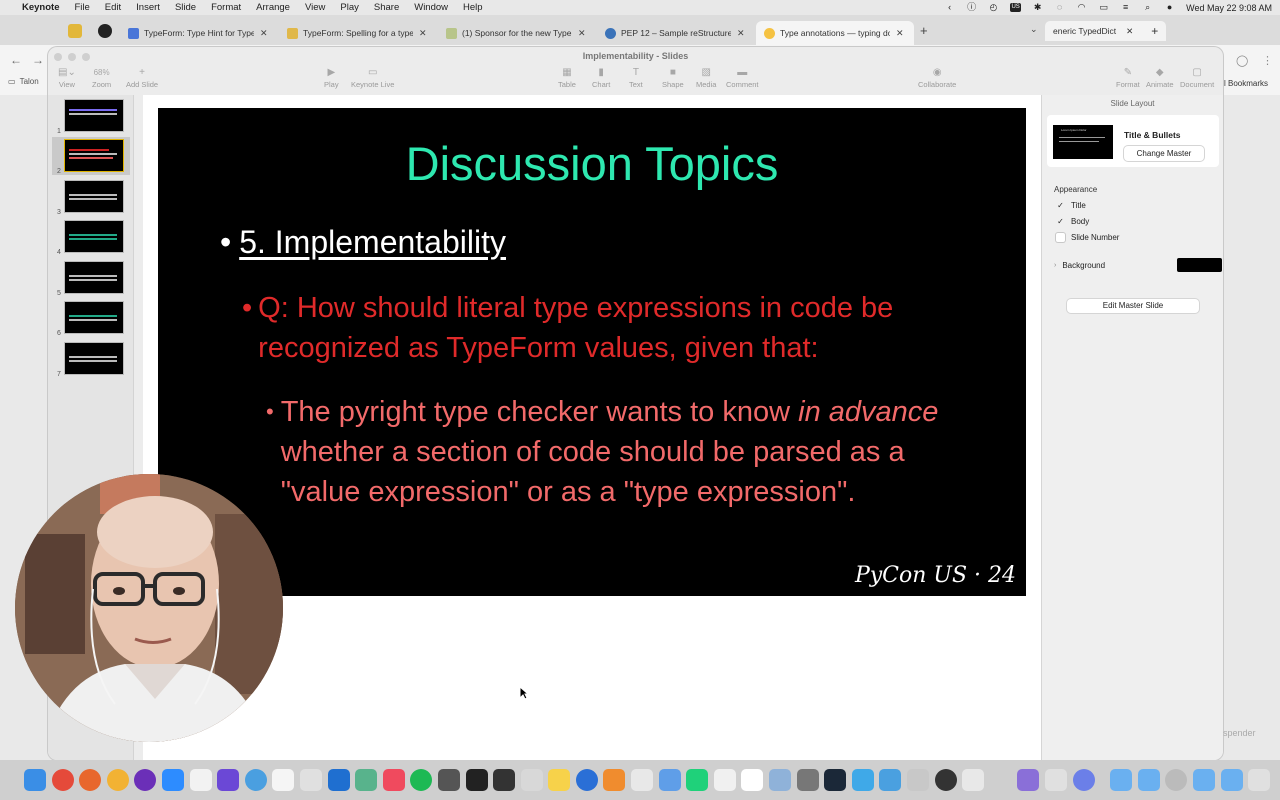  Describe the element at coordinates (1055, 265) in the screenshot. I see `disclosure-chevron-icon: ›` at that location.